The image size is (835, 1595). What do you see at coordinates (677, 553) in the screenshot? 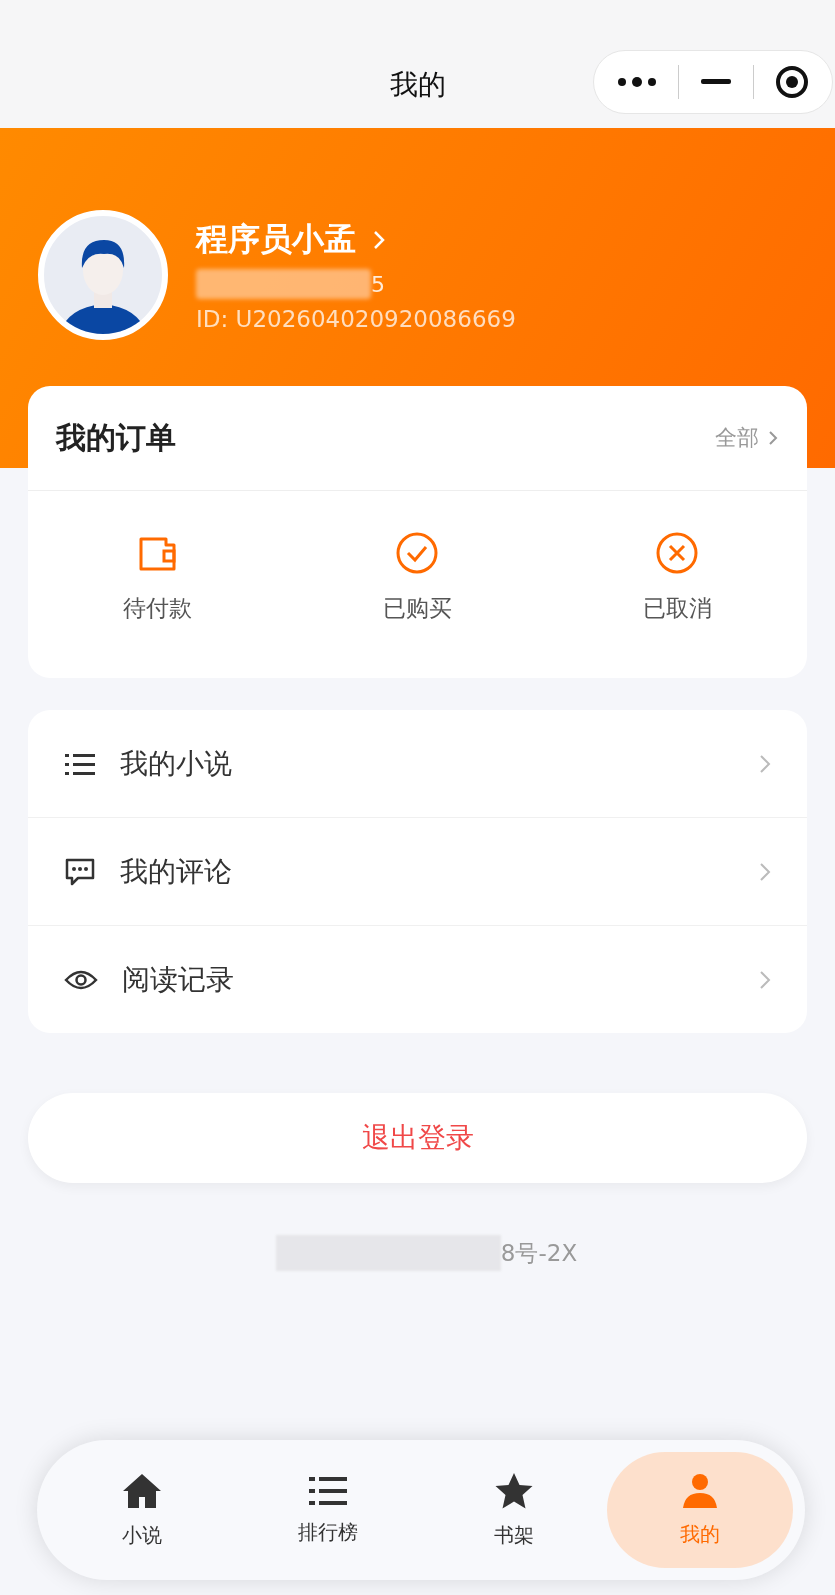
I see `cancel-circle-icon` at bounding box center [677, 553].